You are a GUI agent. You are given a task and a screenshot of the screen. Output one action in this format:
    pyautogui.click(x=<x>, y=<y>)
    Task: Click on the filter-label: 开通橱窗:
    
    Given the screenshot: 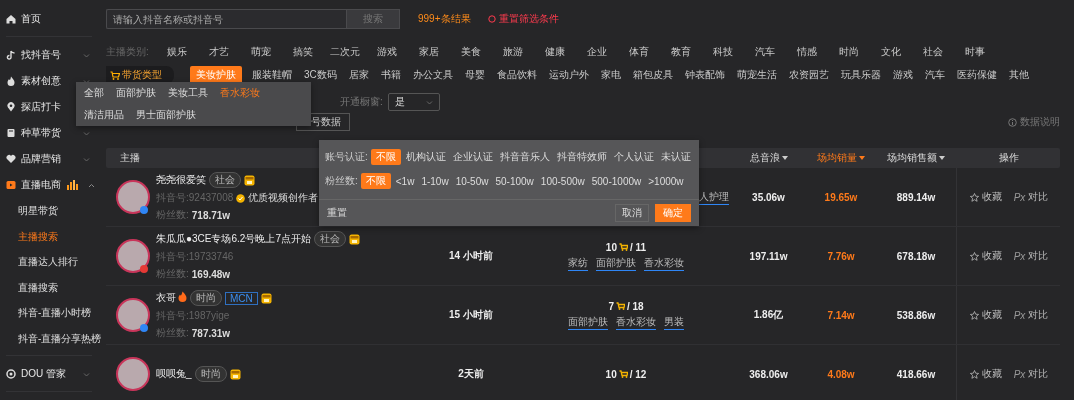 What is the action you would take?
    pyautogui.click(x=361, y=102)
    